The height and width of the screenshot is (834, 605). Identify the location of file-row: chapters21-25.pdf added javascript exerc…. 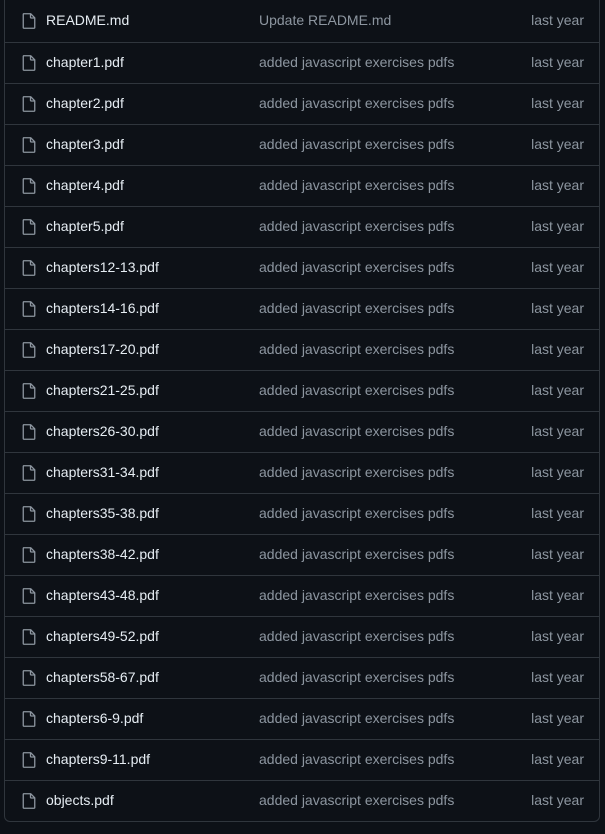
(302, 390).